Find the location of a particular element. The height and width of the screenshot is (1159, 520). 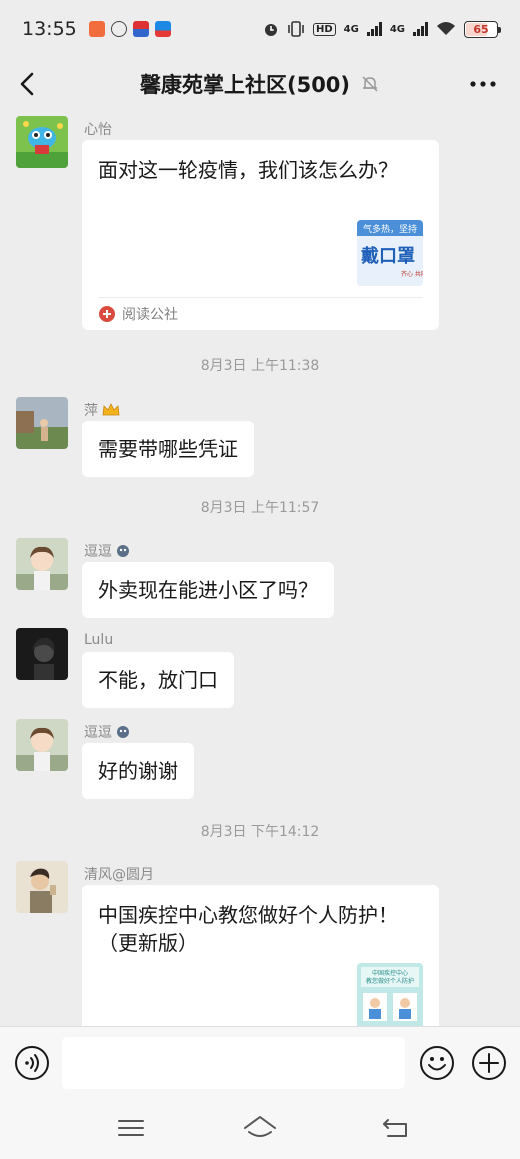

message-bubble: 需要带哪些凭证 is located at coordinates (168, 449).